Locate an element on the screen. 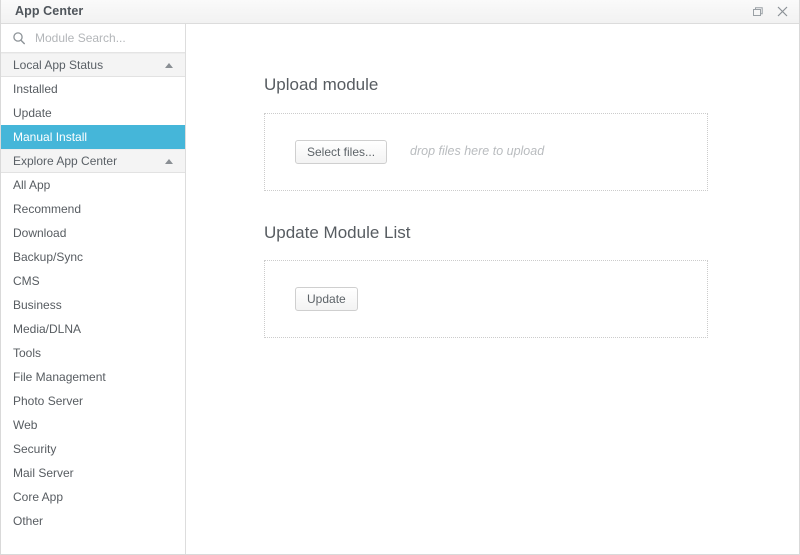  sidebar-item-label: CMS is located at coordinates (26, 281).